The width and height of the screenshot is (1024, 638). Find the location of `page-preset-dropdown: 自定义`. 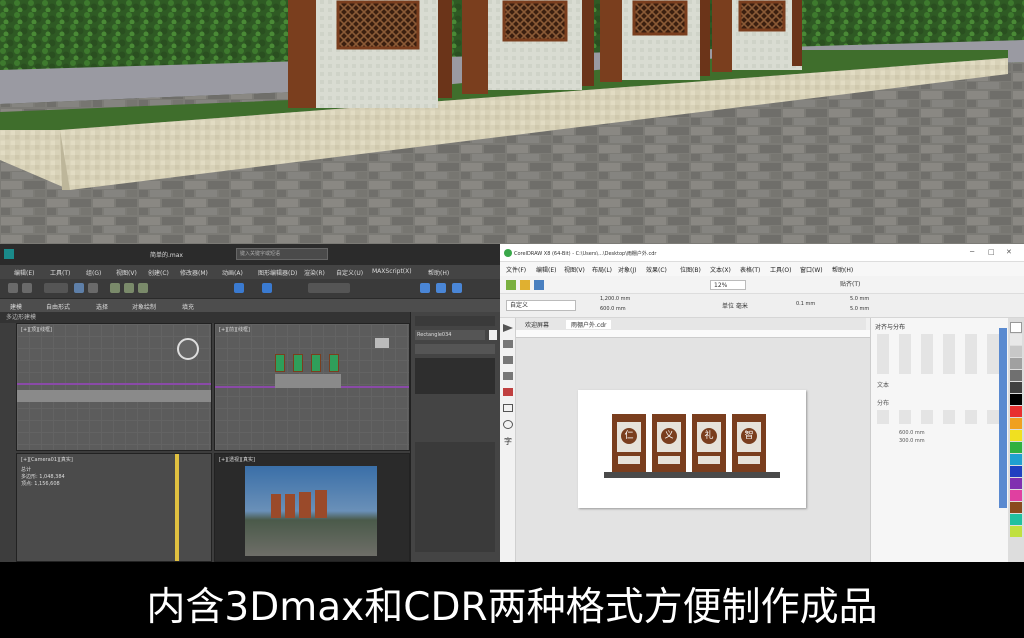

page-preset-dropdown: 自定义 is located at coordinates (541, 305).